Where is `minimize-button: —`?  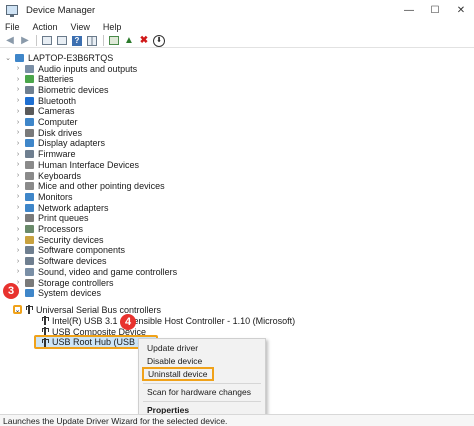
minimize-button: — is located at coordinates (409, 10).